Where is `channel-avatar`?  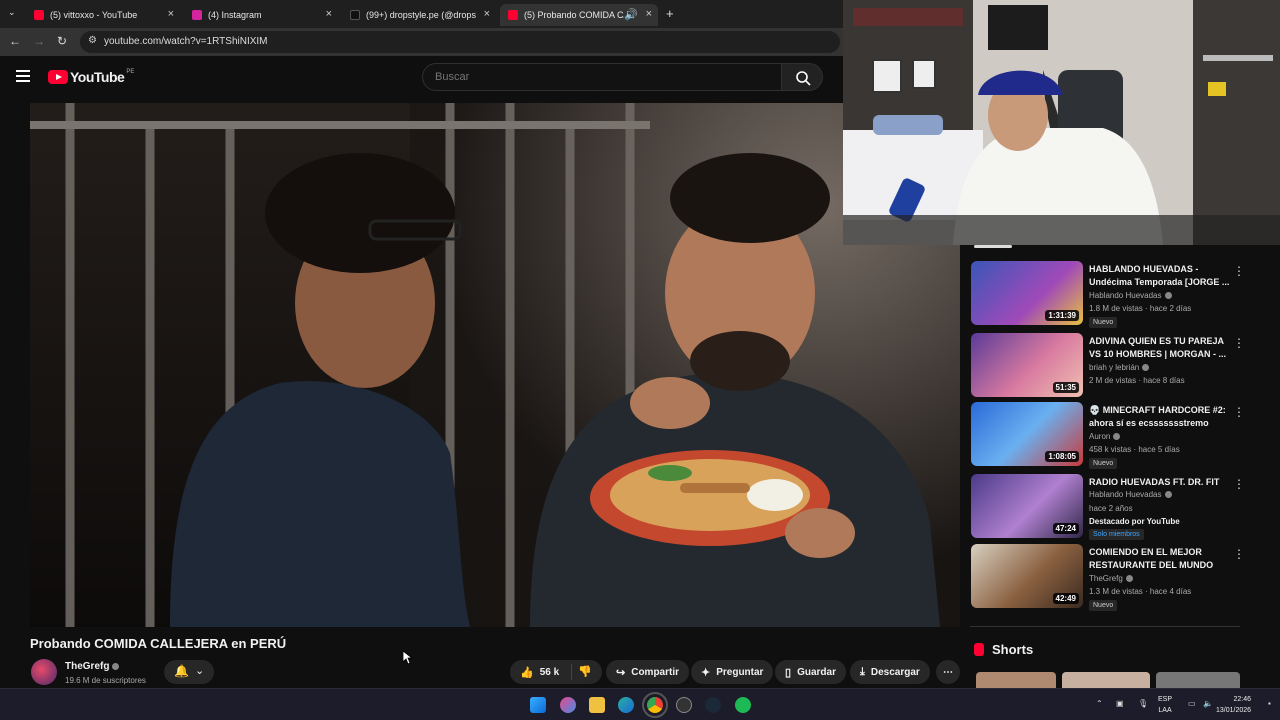
channel-avatar is located at coordinates (44, 672).